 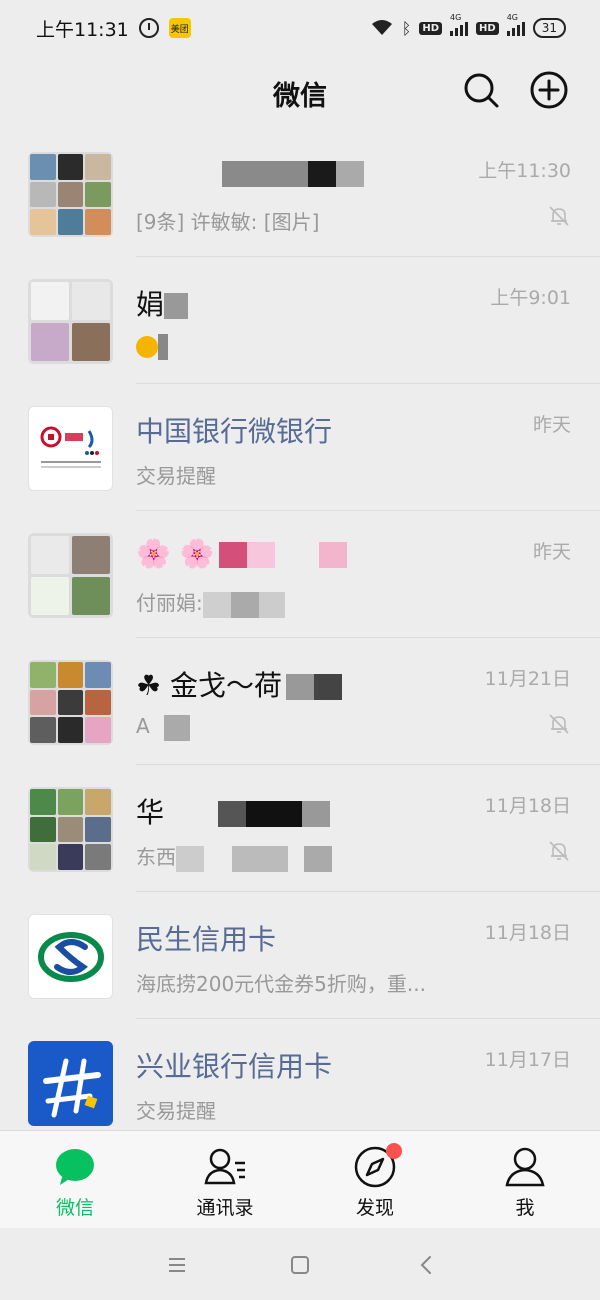 I want to click on tab-label: 发现, so click(x=374, y=1208).